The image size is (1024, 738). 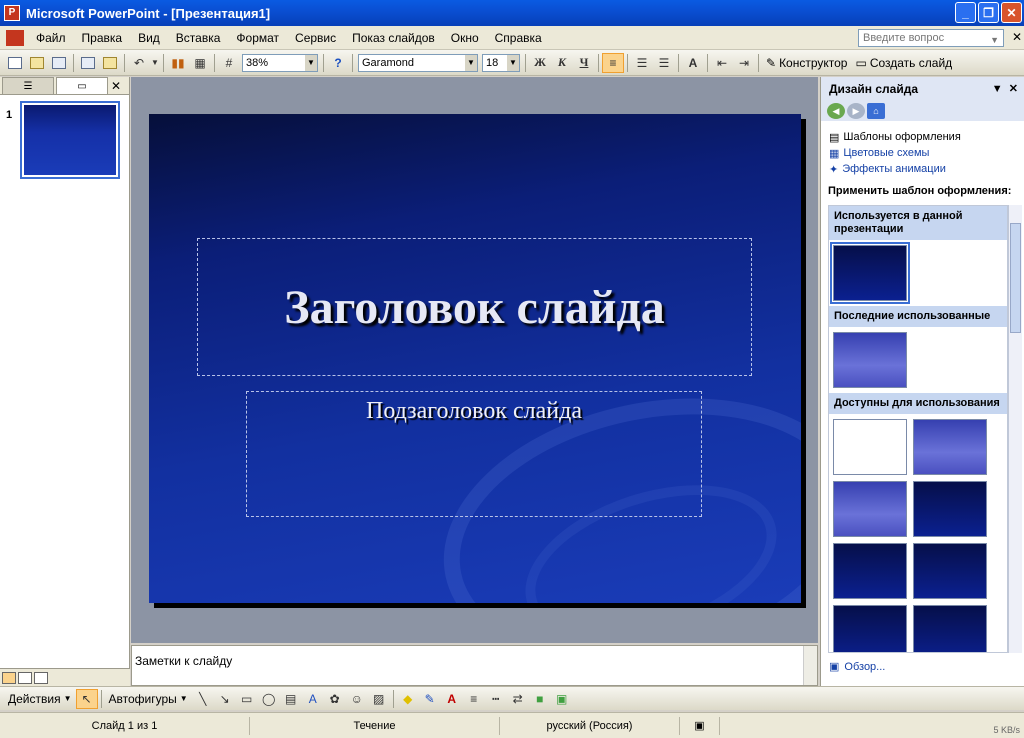 I want to click on wordart-icon: A, so click(x=313, y=699).